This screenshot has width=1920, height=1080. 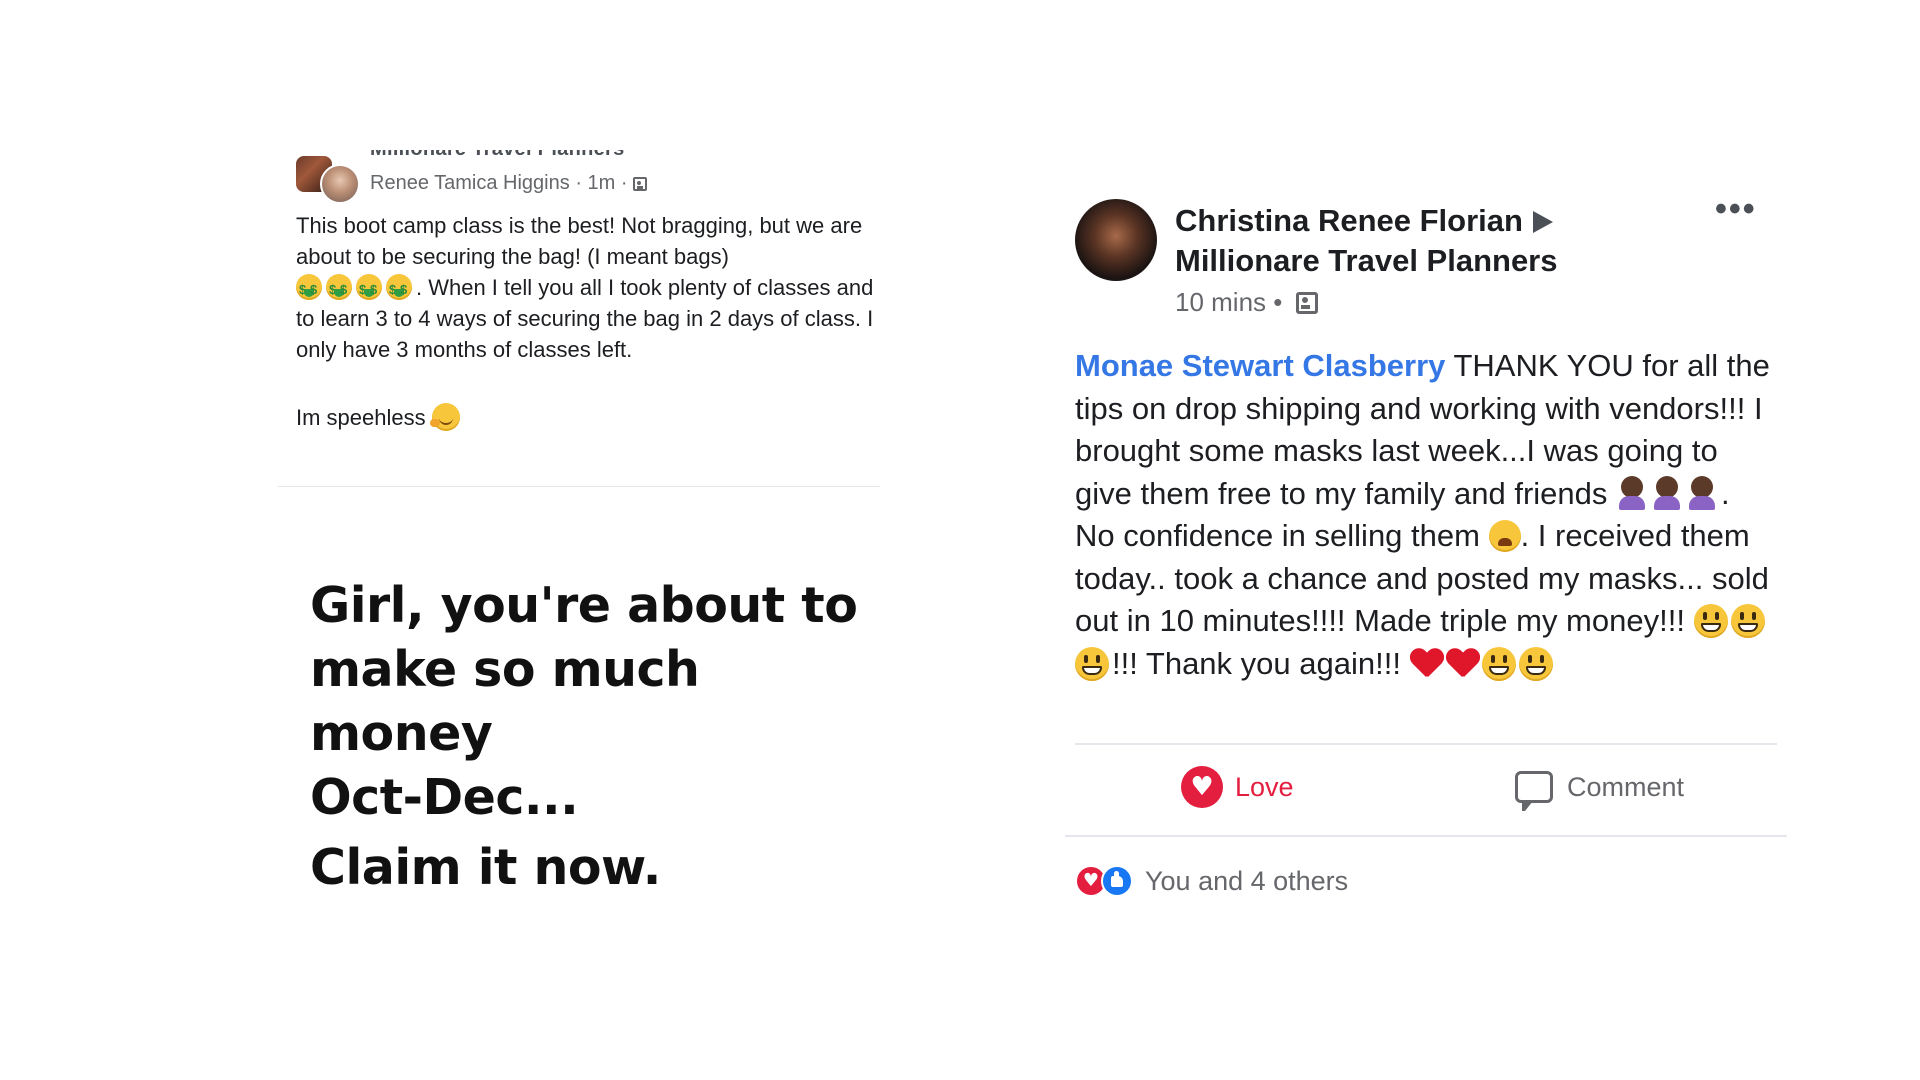 I want to click on love-reaction-icon, so click(x=1202, y=787).